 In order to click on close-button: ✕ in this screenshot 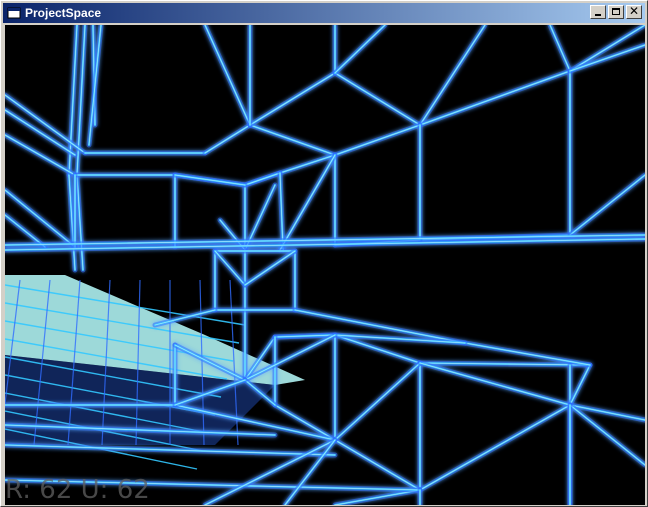, I will do `click(634, 11)`.